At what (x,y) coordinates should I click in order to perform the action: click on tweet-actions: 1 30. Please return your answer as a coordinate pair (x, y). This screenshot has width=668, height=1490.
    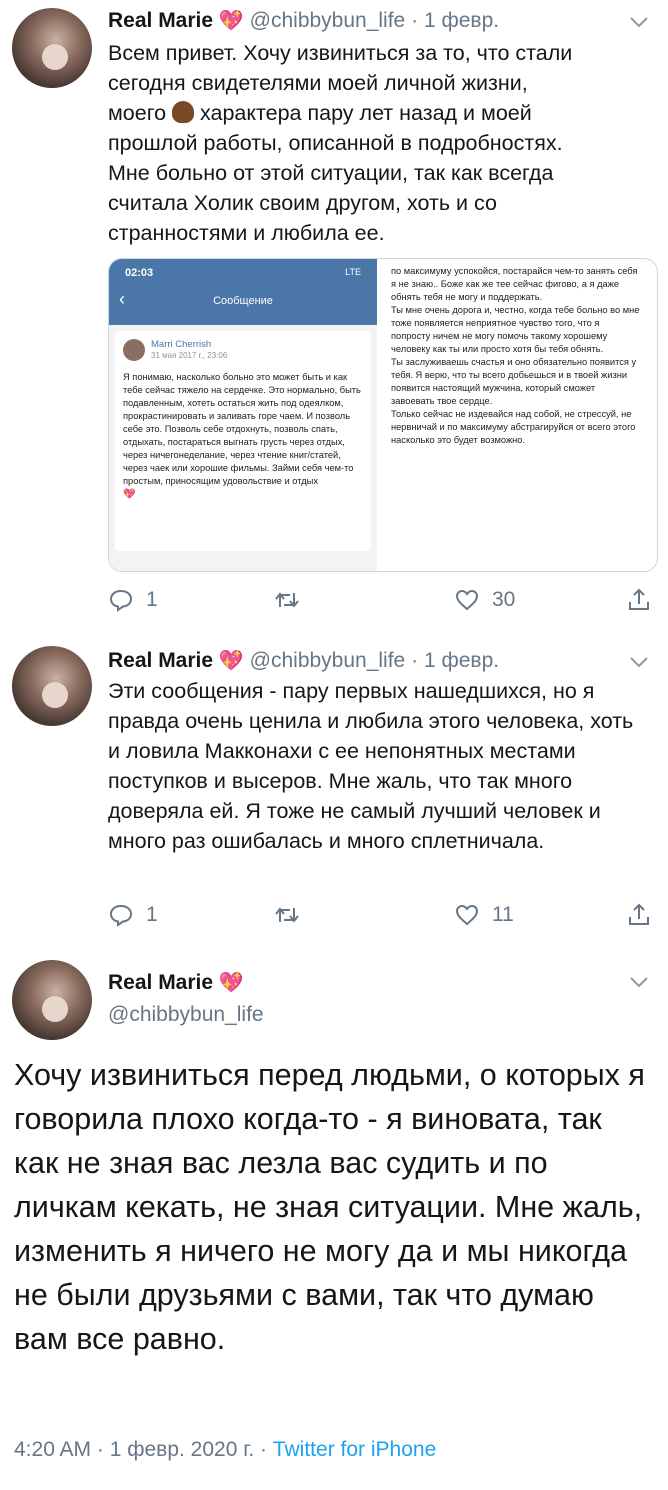
    Looking at the image, I should click on (382, 600).